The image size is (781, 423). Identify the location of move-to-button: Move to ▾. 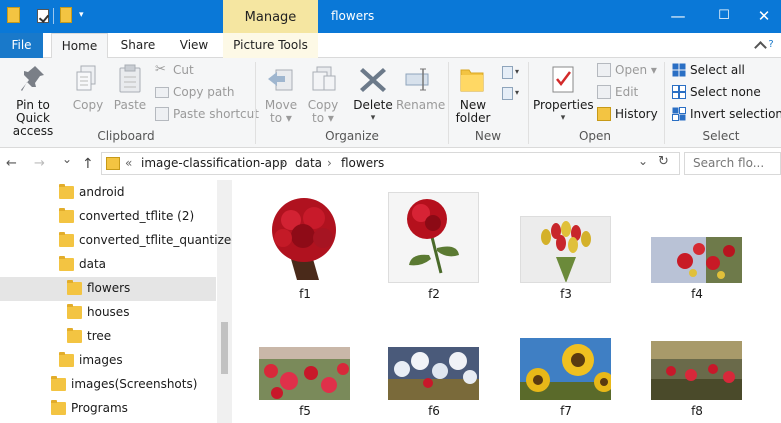
(281, 94).